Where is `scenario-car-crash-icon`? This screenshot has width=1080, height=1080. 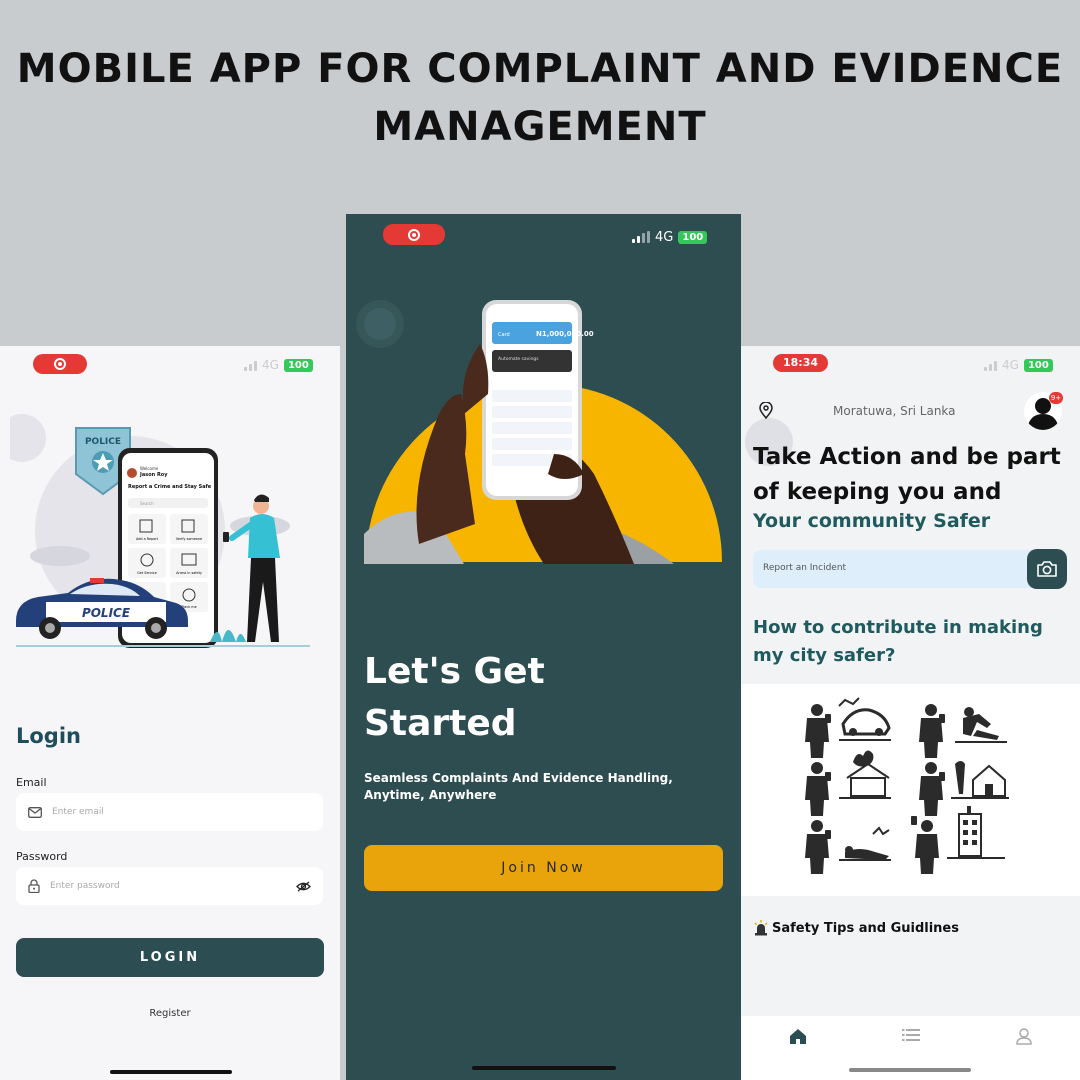 scenario-car-crash-icon is located at coordinates (848, 727).